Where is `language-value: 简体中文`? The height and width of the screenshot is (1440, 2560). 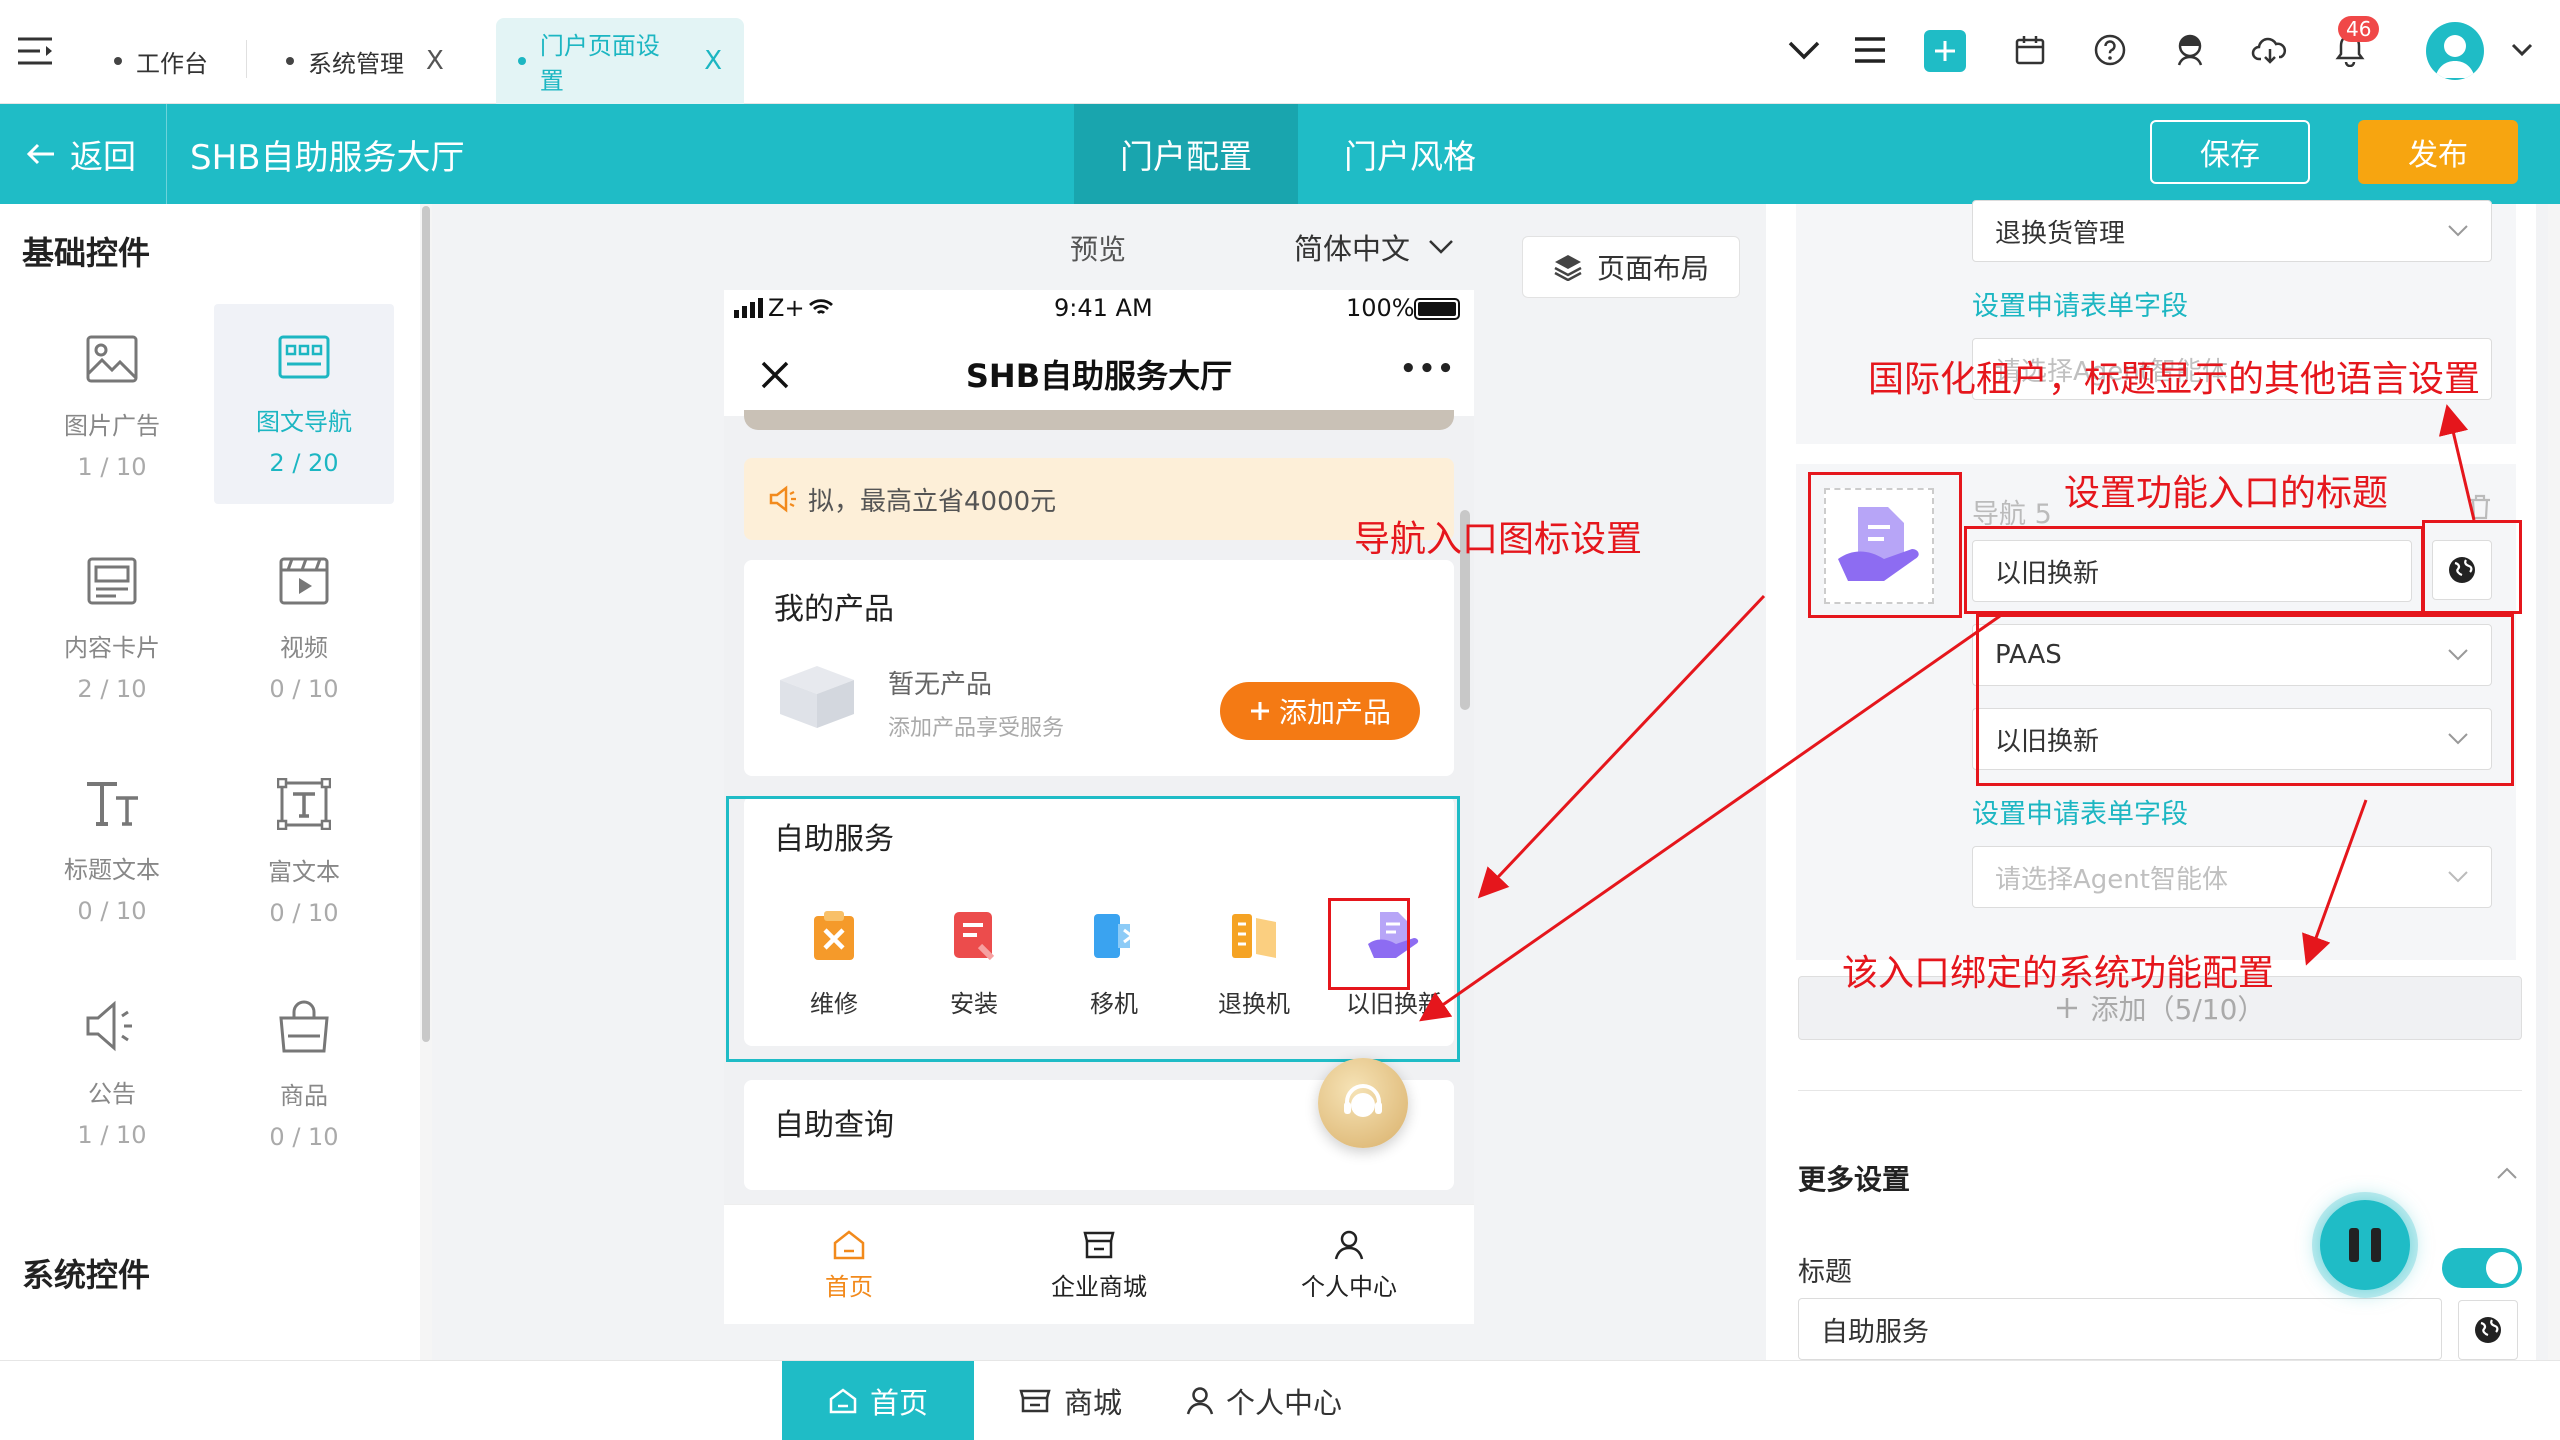
language-value: 简体中文 is located at coordinates (1352, 249).